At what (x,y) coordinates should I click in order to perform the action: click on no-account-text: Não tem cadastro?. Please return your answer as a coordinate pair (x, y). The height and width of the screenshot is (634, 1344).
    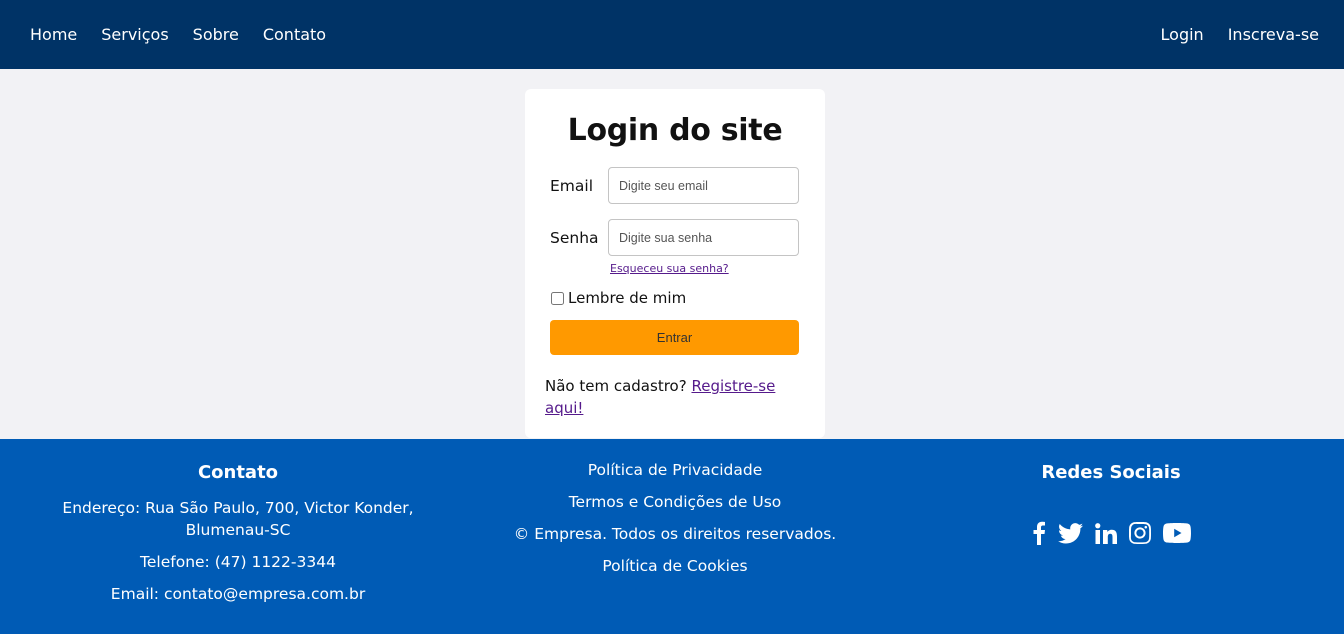
    Looking at the image, I should click on (616, 386).